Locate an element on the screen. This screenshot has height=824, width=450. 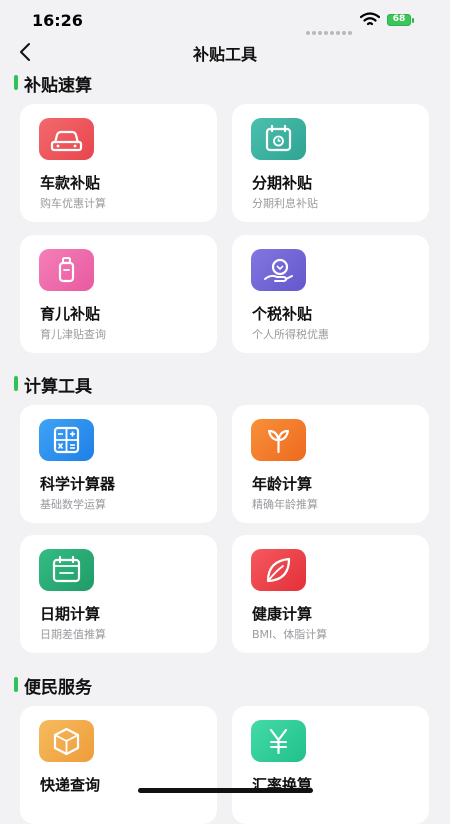
section-title: 计算工具 is located at coordinates (58, 387).